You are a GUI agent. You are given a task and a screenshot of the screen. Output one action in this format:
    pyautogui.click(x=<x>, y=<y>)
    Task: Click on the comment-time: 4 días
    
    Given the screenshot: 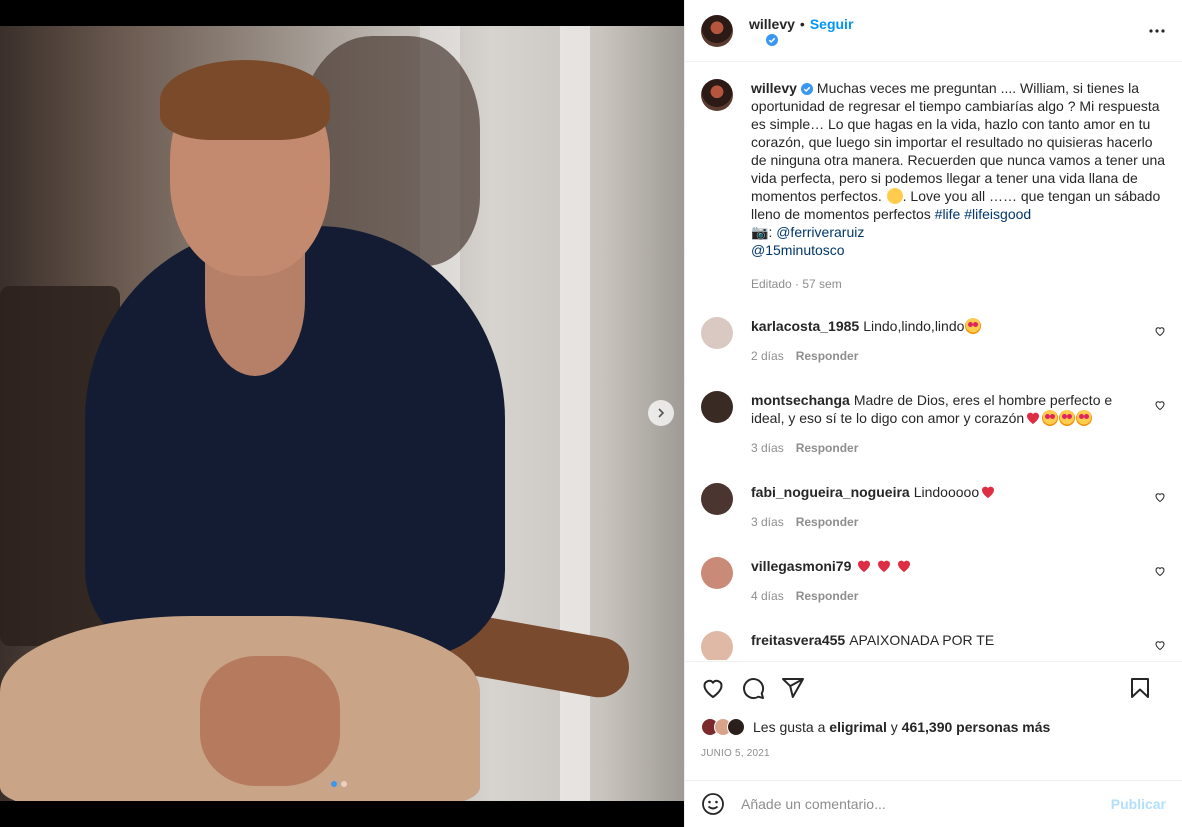 What is the action you would take?
    pyautogui.click(x=767, y=596)
    